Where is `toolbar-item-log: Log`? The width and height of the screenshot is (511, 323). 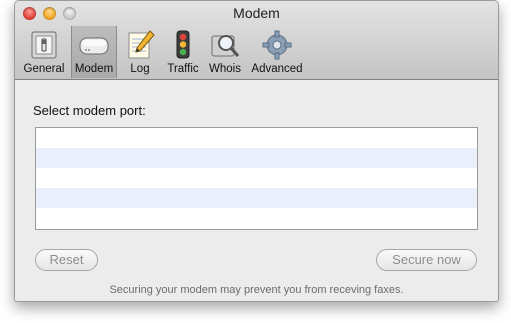
toolbar-item-log: Log is located at coordinates (140, 52).